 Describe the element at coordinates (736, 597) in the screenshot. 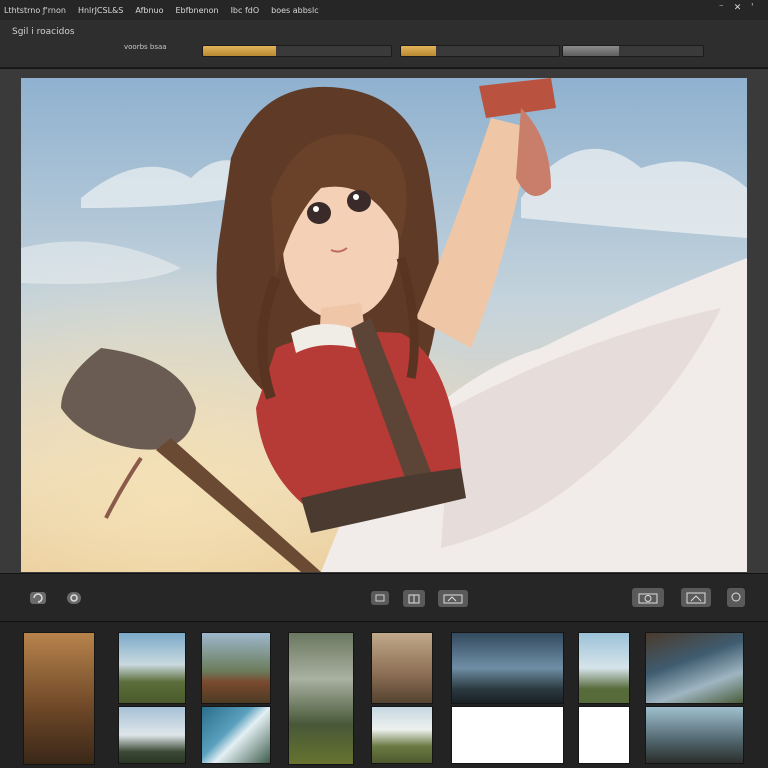

I see `zoom-icon` at that location.